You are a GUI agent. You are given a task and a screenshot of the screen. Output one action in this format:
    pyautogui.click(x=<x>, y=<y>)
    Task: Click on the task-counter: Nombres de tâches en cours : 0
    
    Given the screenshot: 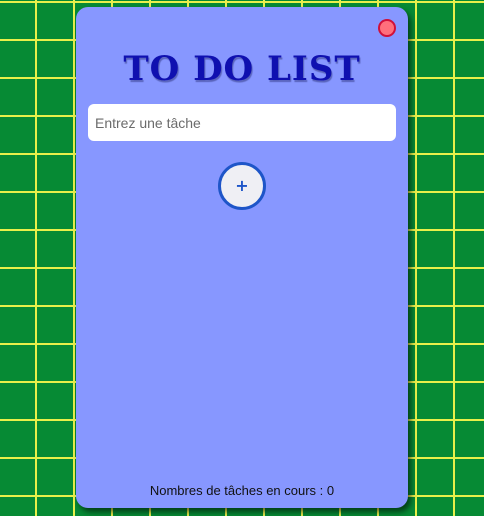 What is the action you would take?
    pyautogui.click(x=242, y=490)
    